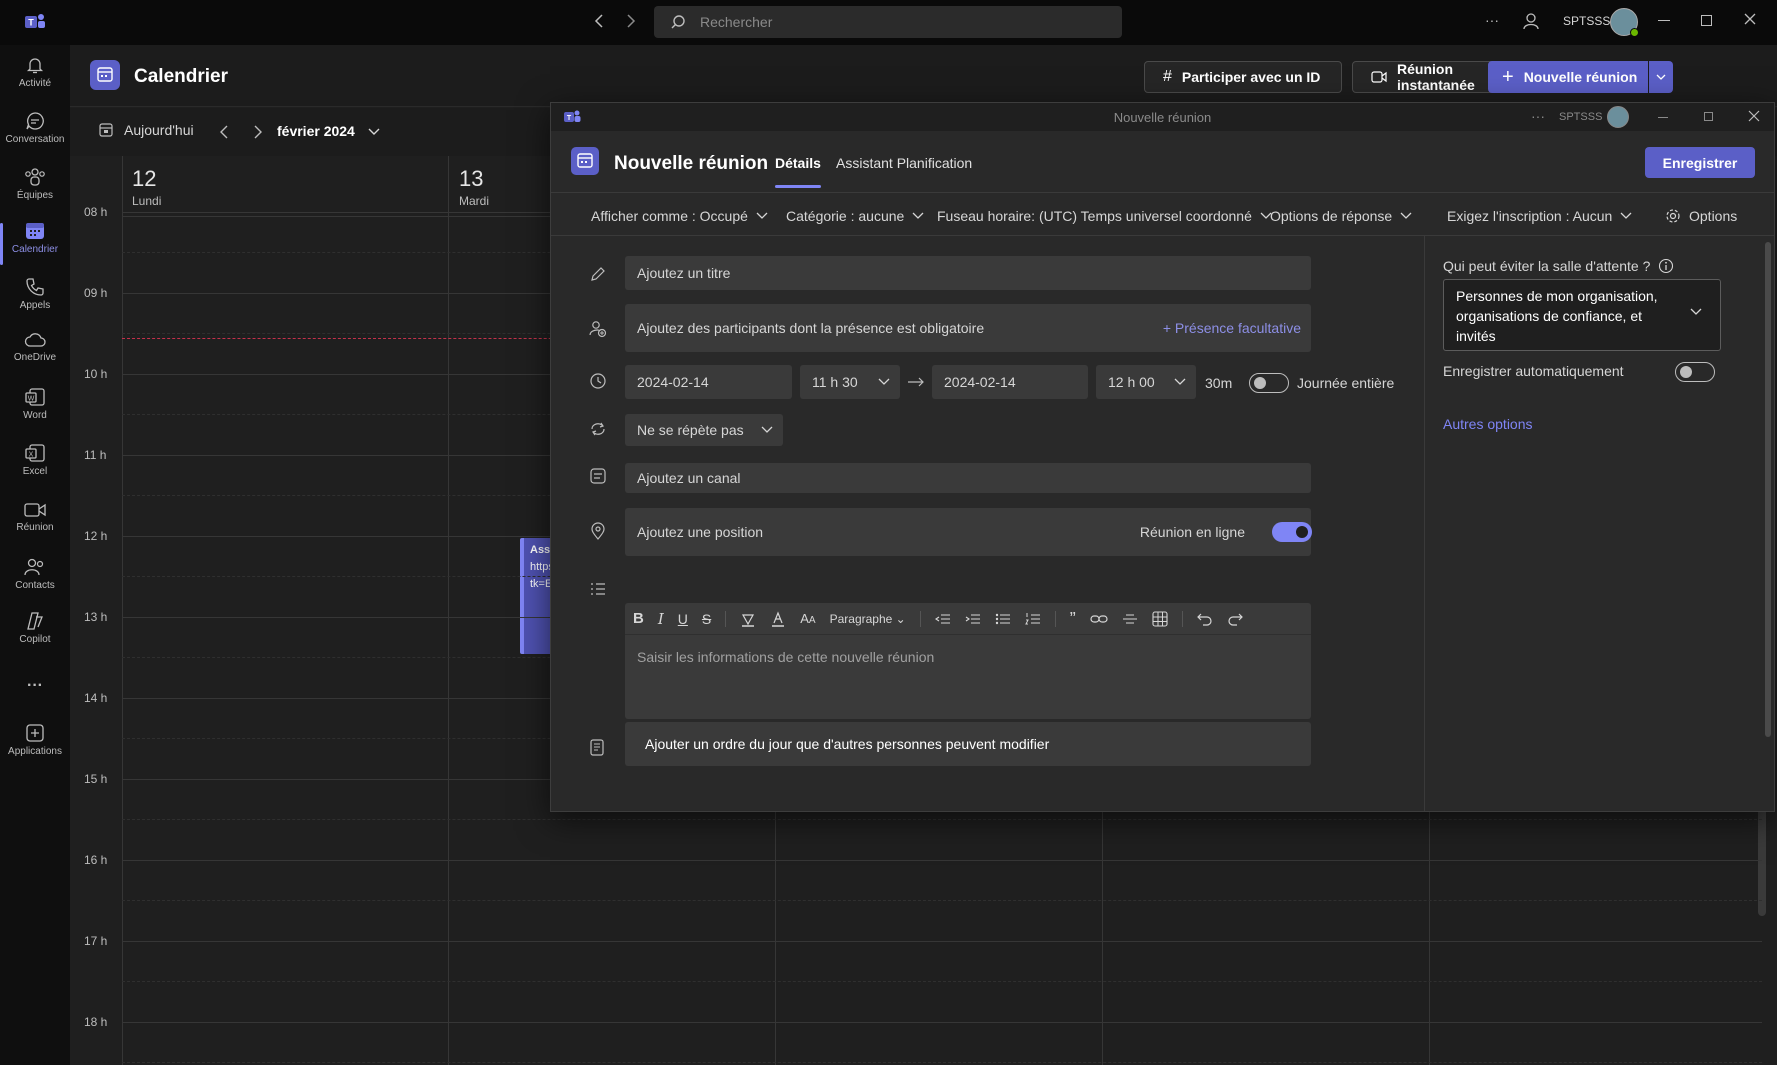 Image resolution: width=1777 pixels, height=1065 pixels. I want to click on search-icon, so click(678, 22).